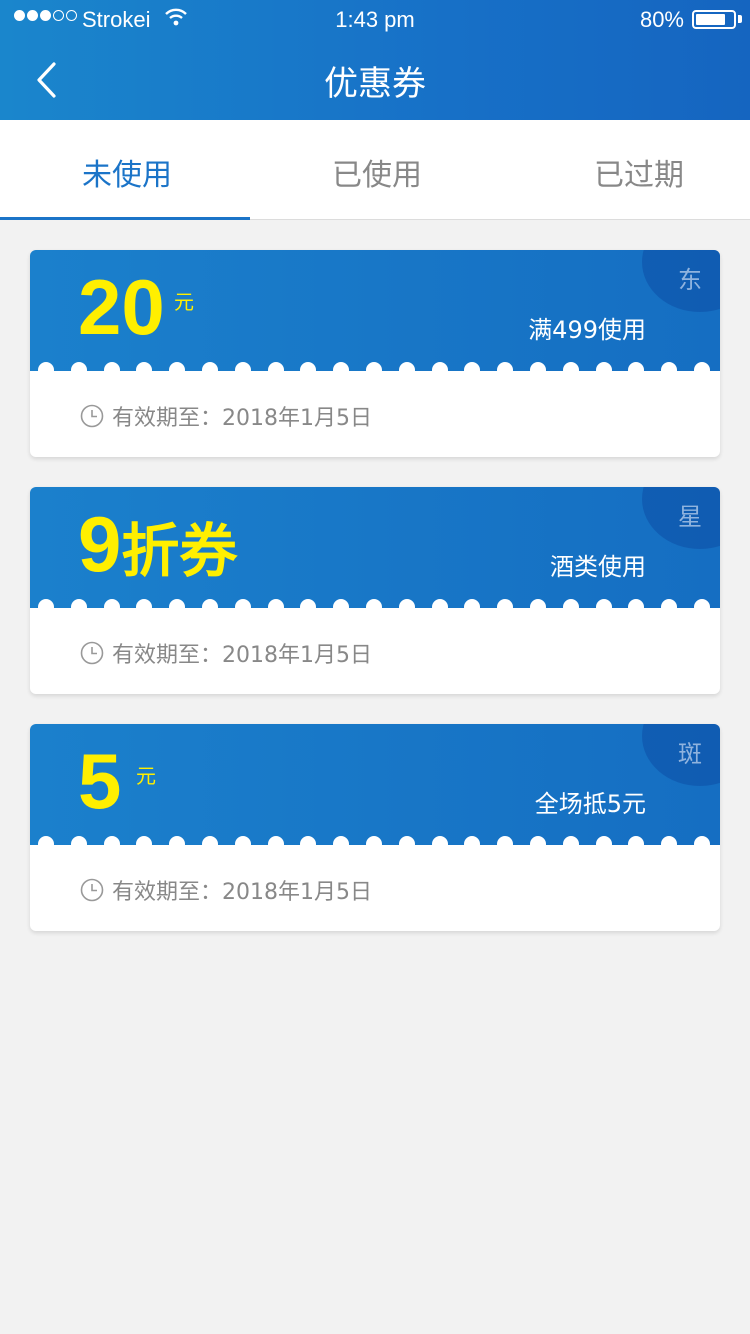 This screenshot has height=1334, width=750. I want to click on coupon-corner-label: 星, so click(690, 517).